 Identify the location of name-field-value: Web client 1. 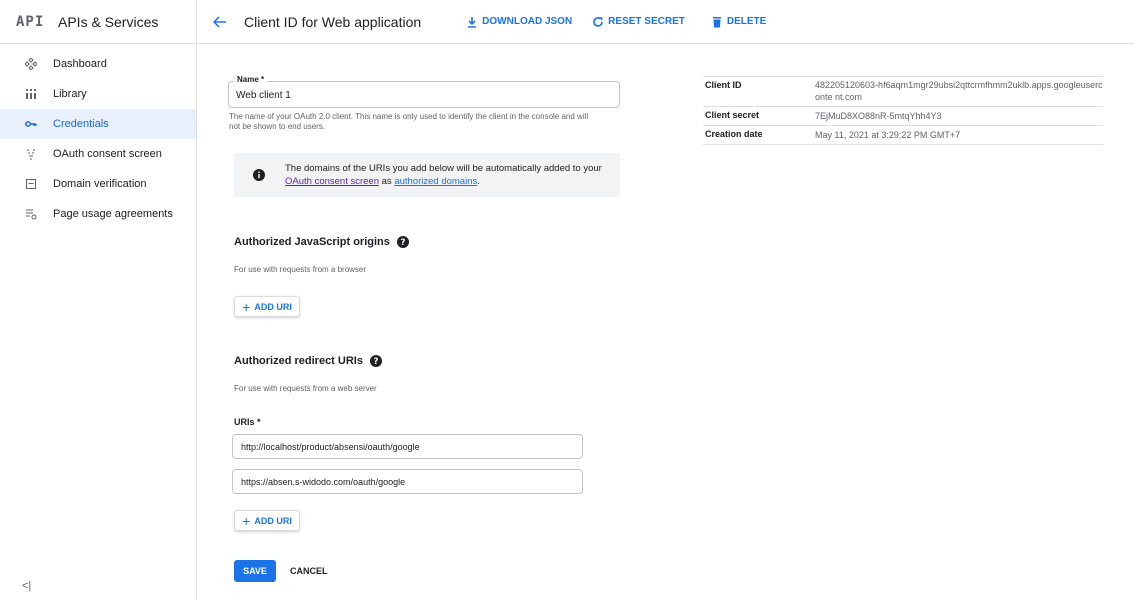
(263, 95).